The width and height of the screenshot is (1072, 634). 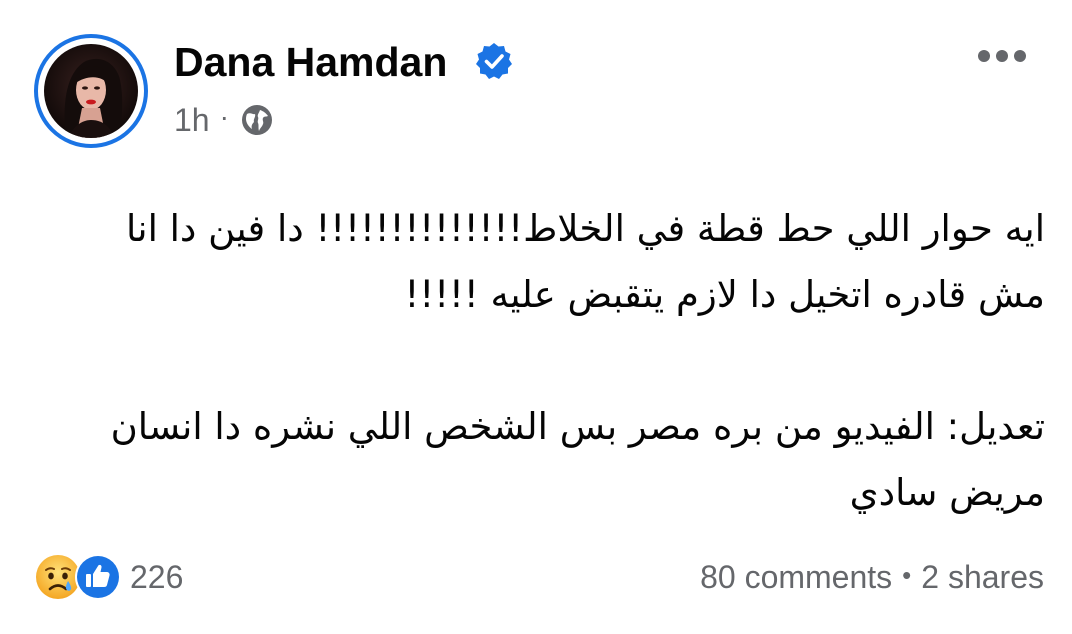 I want to click on reaction-count: 226, so click(x=157, y=576).